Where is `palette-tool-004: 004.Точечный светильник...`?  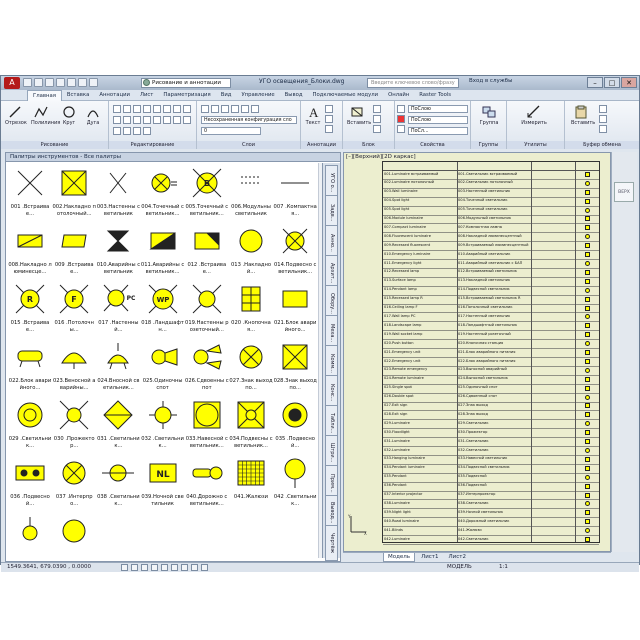
palette-tool-004: 004.Точечный светильник... is located at coordinates (163, 194).